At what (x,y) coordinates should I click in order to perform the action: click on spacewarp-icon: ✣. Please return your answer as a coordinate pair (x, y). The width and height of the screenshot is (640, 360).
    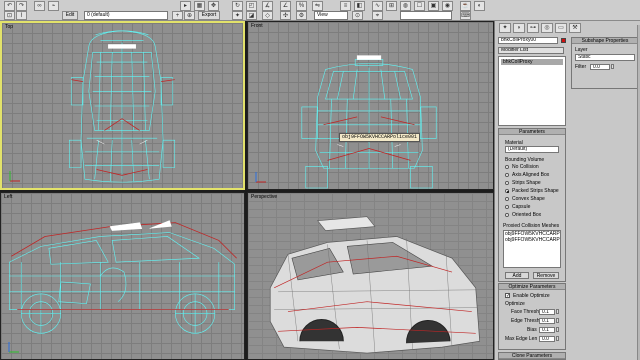
    Looking at the image, I should click on (285, 15).